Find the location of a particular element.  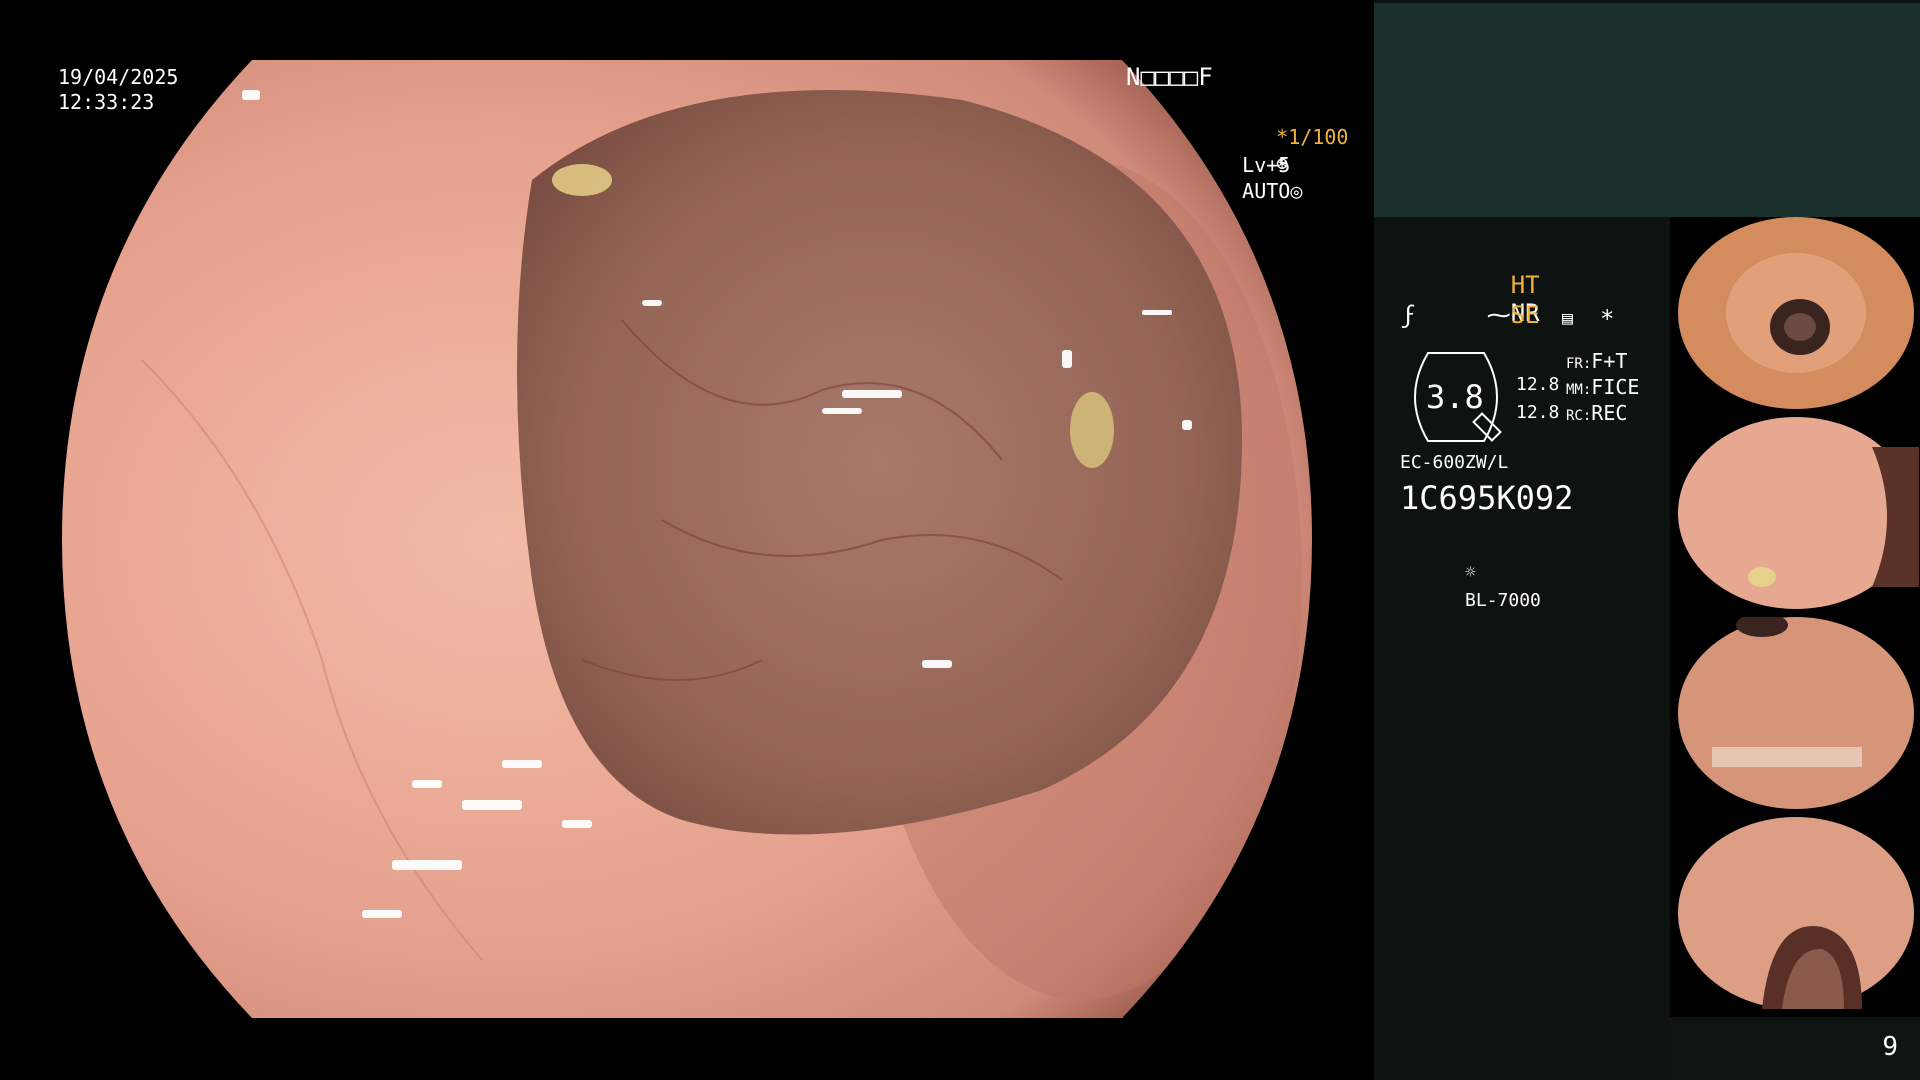

menu-settings-icon: ▤ is located at coordinates (1567, 318).